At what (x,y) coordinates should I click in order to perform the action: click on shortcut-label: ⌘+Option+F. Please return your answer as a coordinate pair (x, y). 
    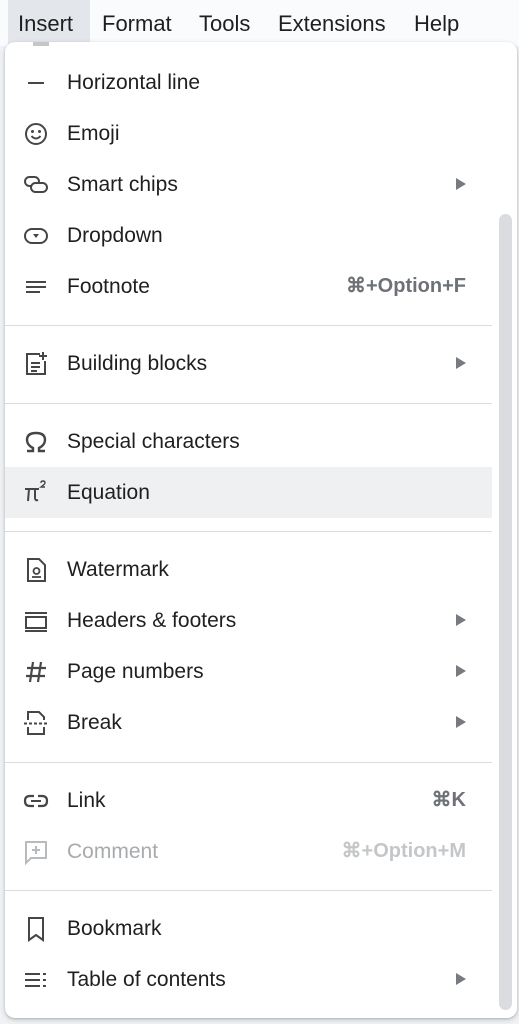
    Looking at the image, I should click on (406, 286).